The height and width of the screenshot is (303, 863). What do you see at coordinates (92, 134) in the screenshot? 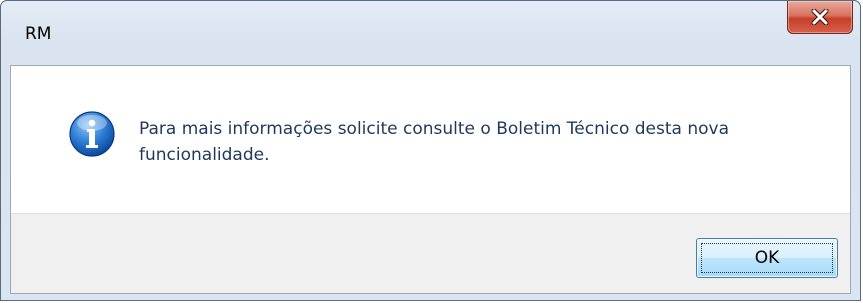
I see `information-icon` at bounding box center [92, 134].